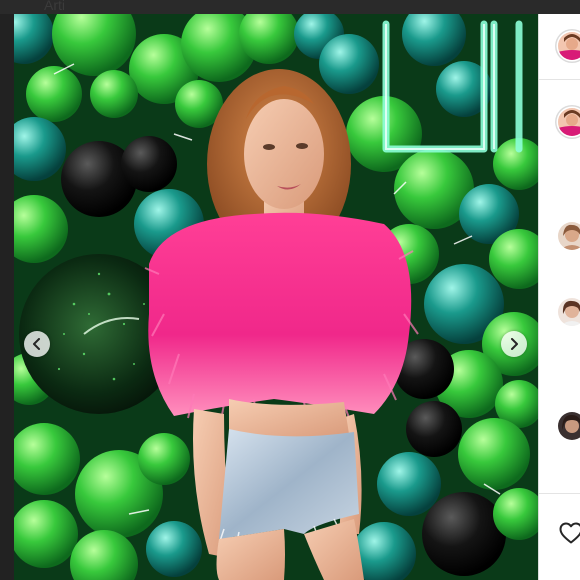 This screenshot has width=580, height=580. Describe the element at coordinates (559, 493) in the screenshot. I see `actions-divider` at that location.